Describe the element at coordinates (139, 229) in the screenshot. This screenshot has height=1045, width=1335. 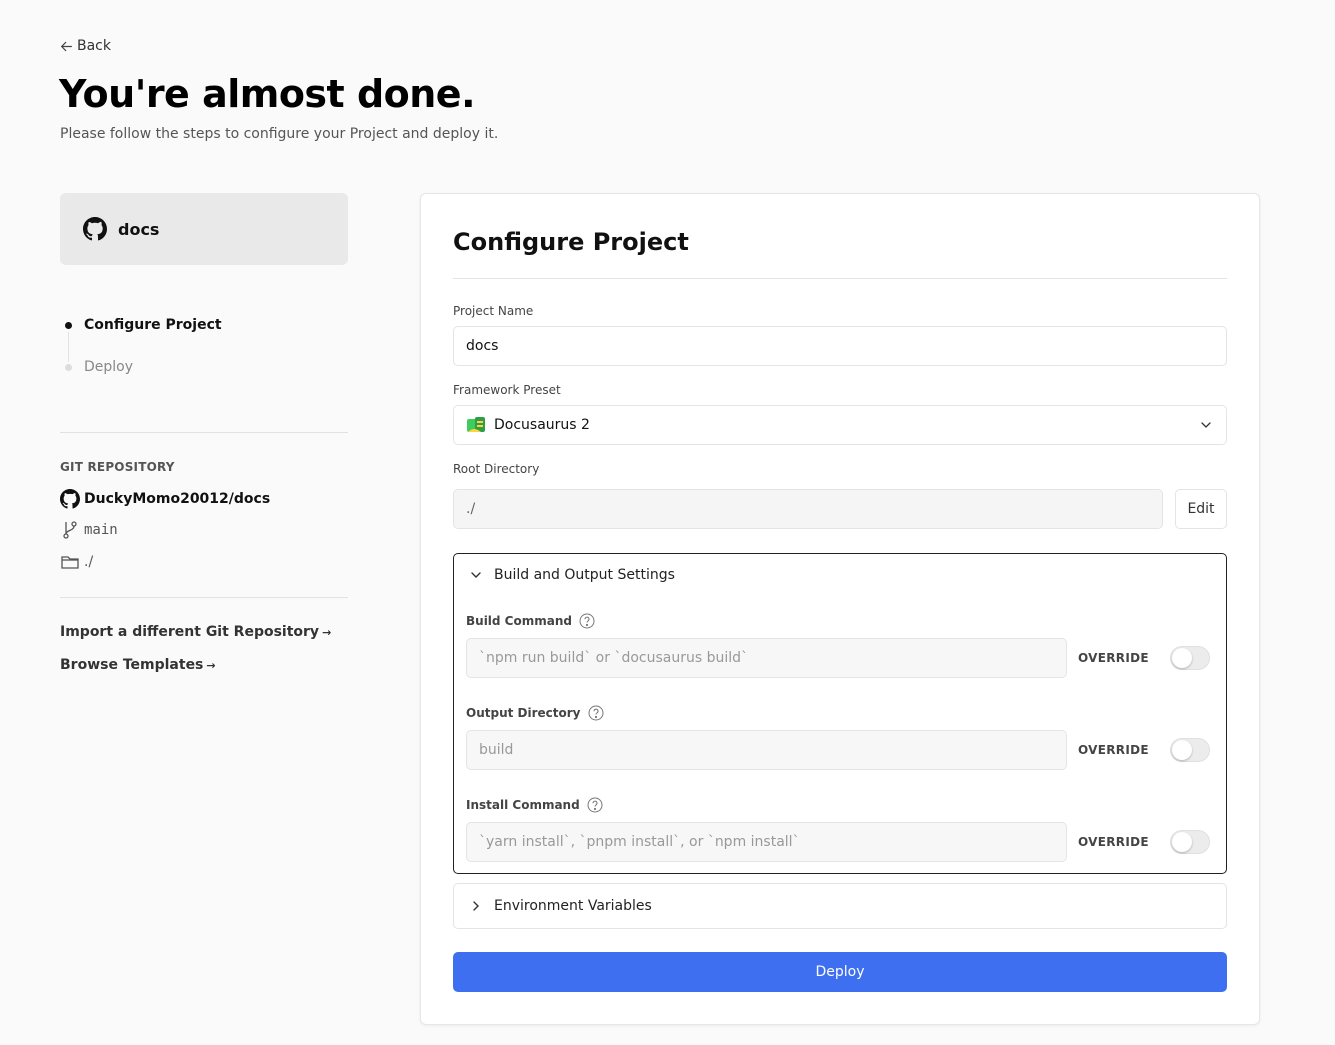
I see `repo-card-name: docs` at that location.